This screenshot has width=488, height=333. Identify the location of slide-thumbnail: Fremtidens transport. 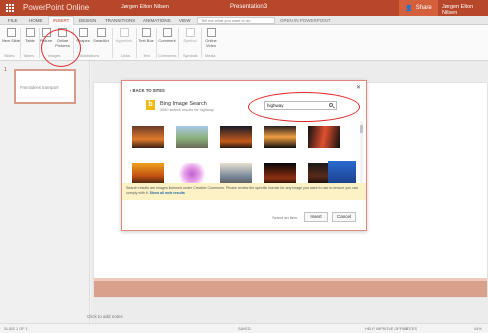
(45, 86).